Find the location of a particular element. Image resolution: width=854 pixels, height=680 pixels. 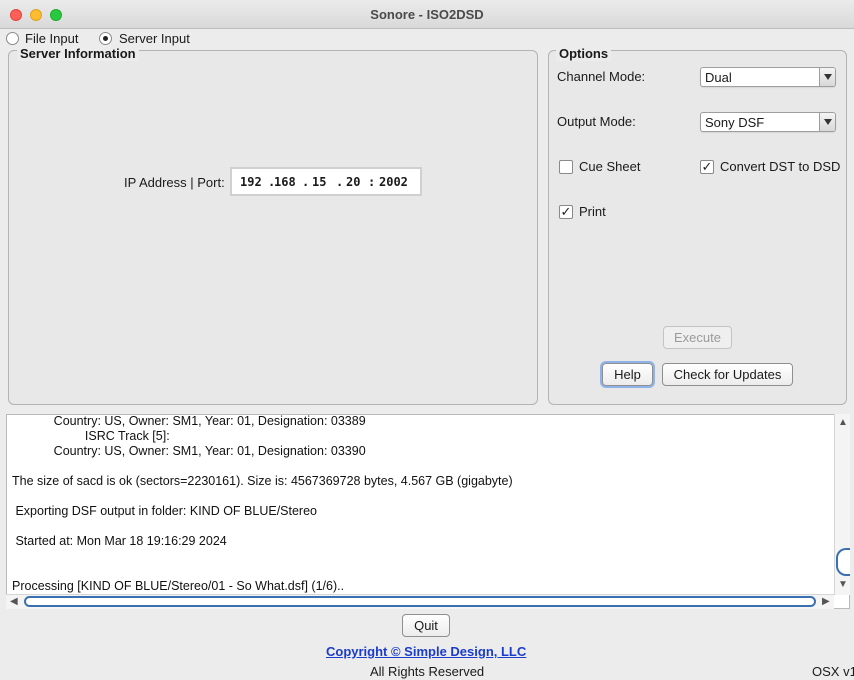

ip-octet-4: 20 is located at coordinates (353, 182).